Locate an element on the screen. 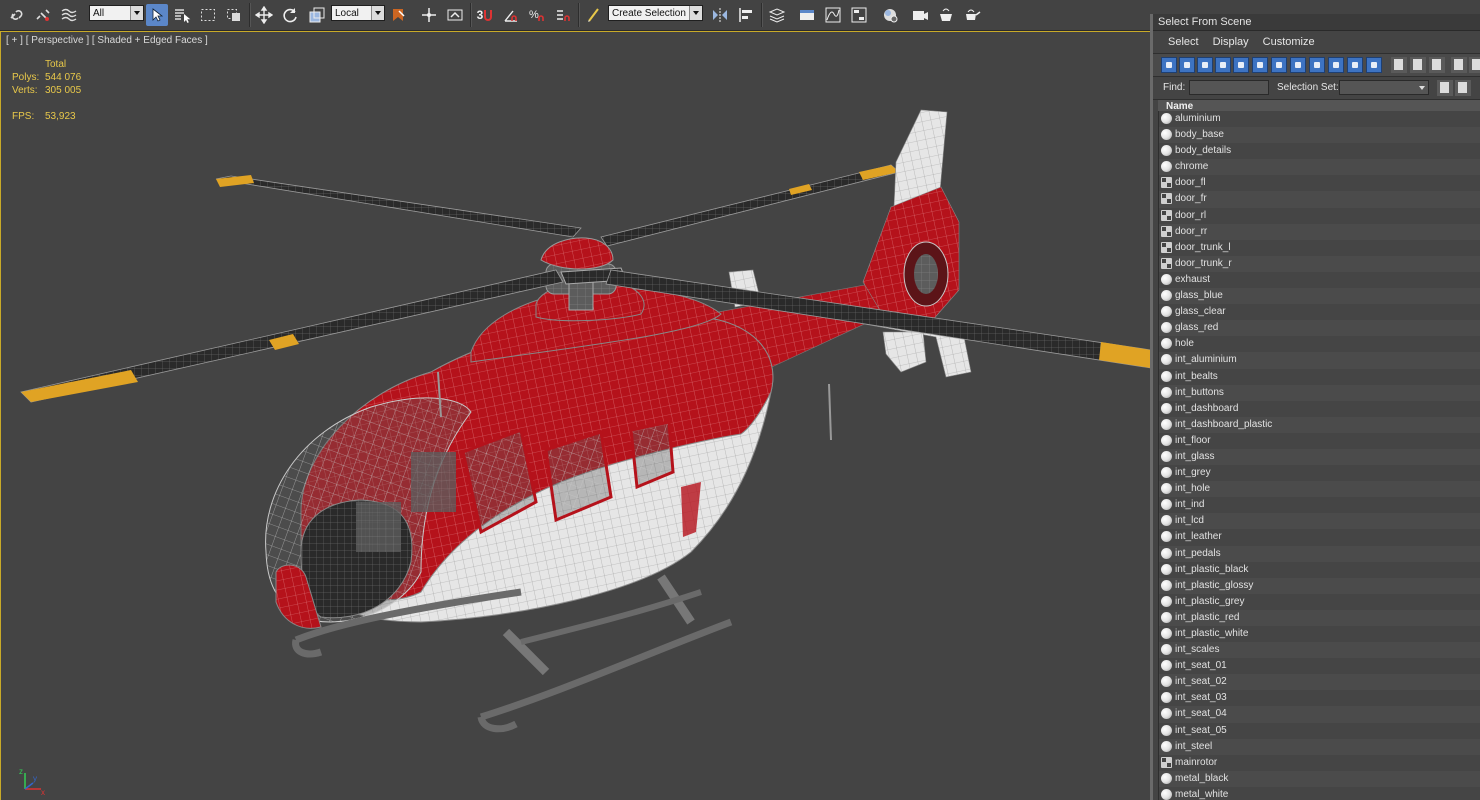  list-item: door_rr is located at coordinates (1319, 231).